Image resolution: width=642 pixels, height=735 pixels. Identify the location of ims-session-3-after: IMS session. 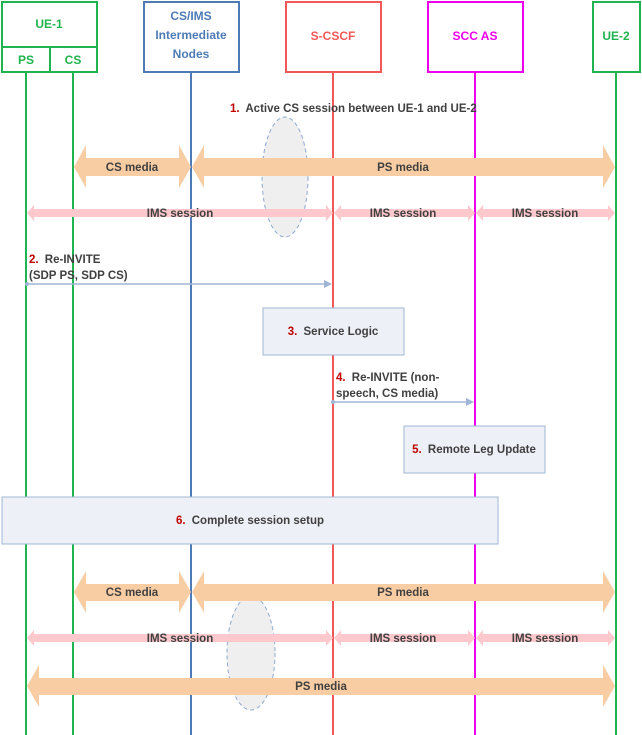
(545, 638).